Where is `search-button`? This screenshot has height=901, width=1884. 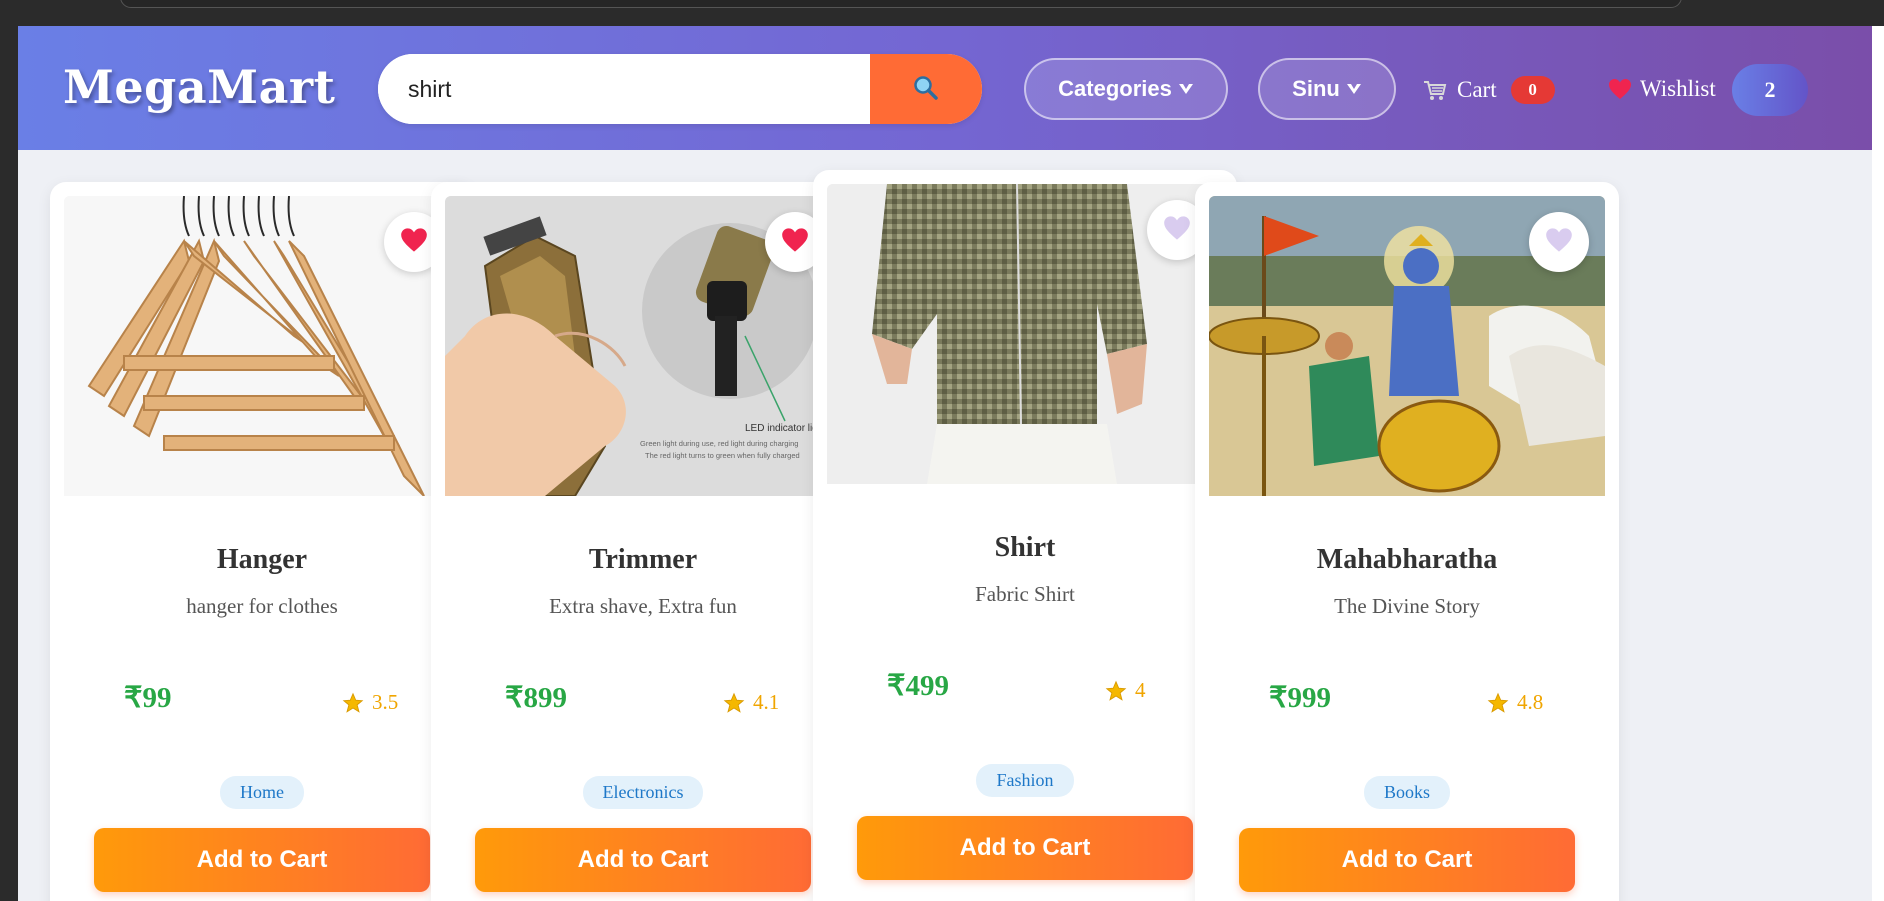
search-button is located at coordinates (926, 89).